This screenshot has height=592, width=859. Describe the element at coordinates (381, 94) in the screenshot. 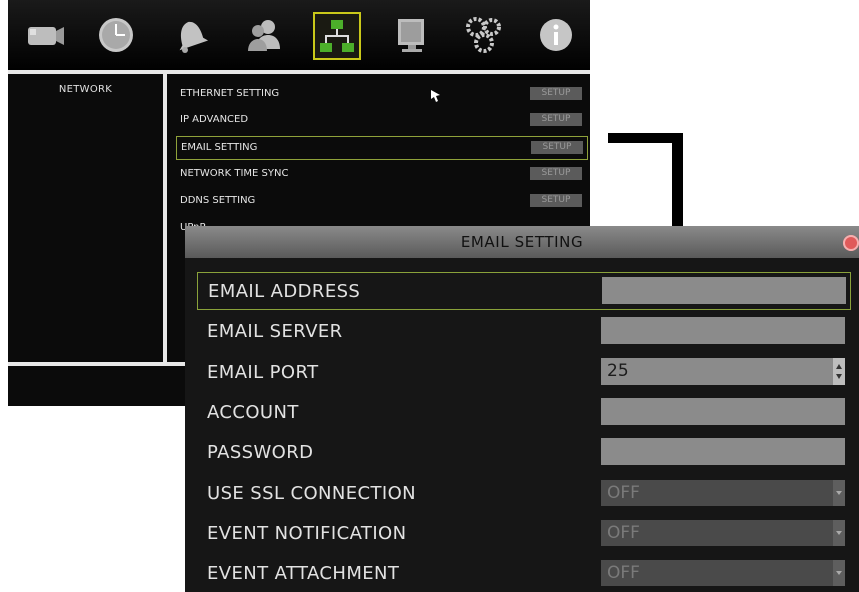

I see `menu-item-ethernet-setting: ETHERNET SETTING SETUP` at that location.